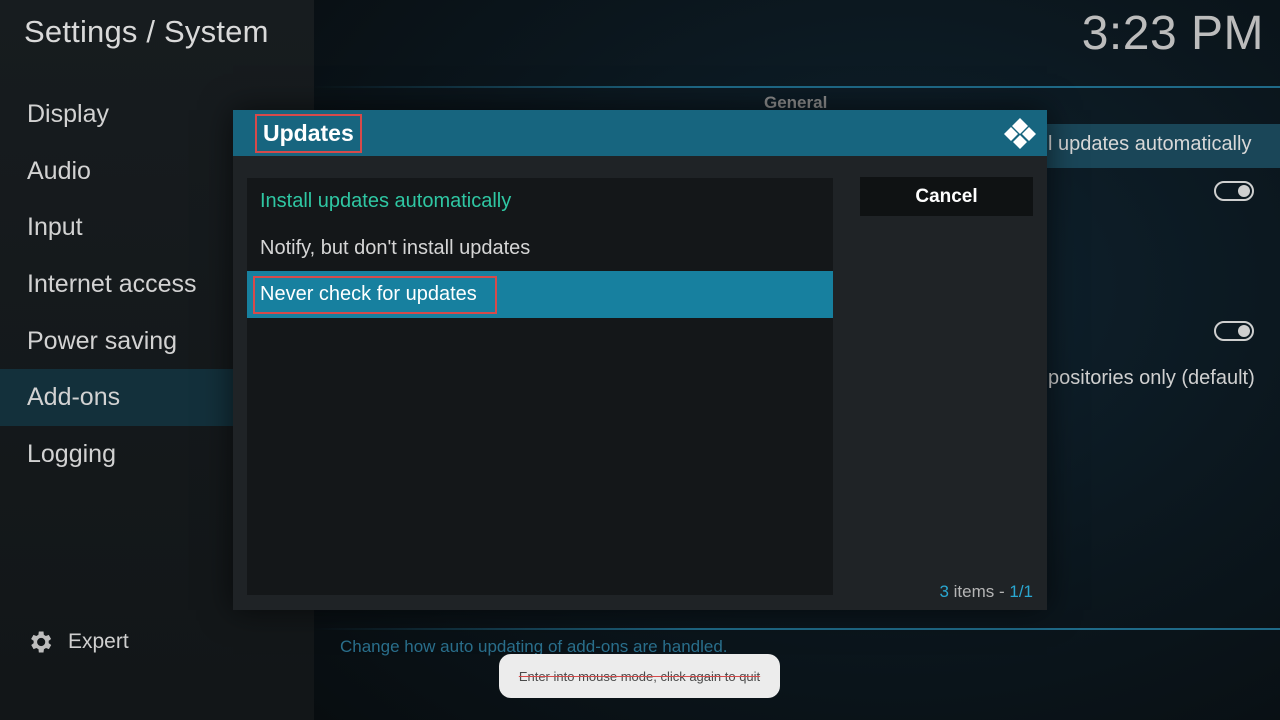 This screenshot has width=1280, height=720. What do you see at coordinates (640, 133) in the screenshot?
I see `dialog-header: Updates` at bounding box center [640, 133].